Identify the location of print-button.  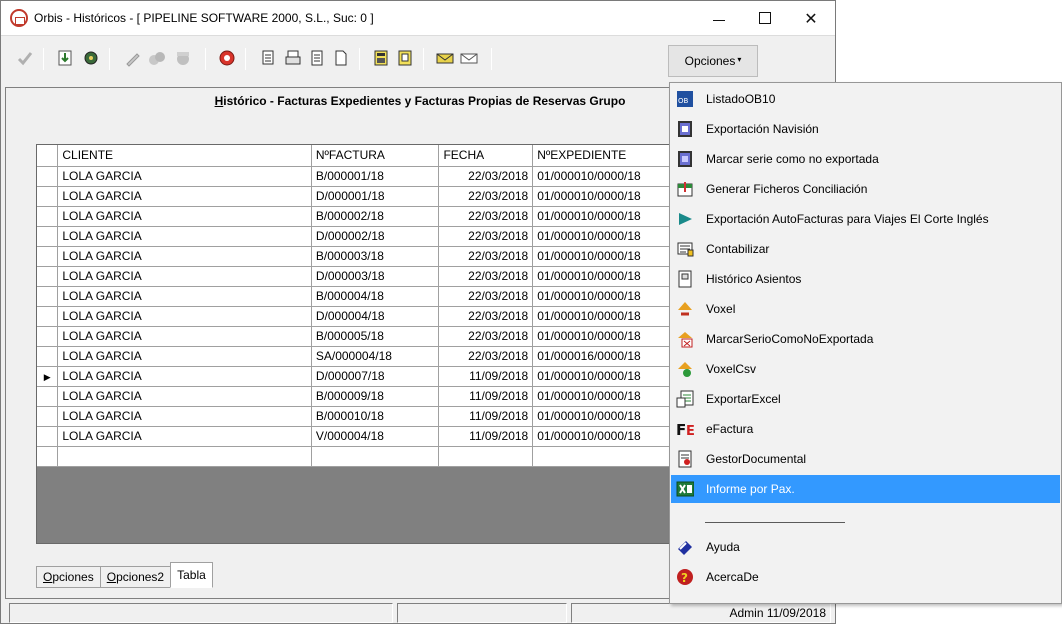
(269, 58).